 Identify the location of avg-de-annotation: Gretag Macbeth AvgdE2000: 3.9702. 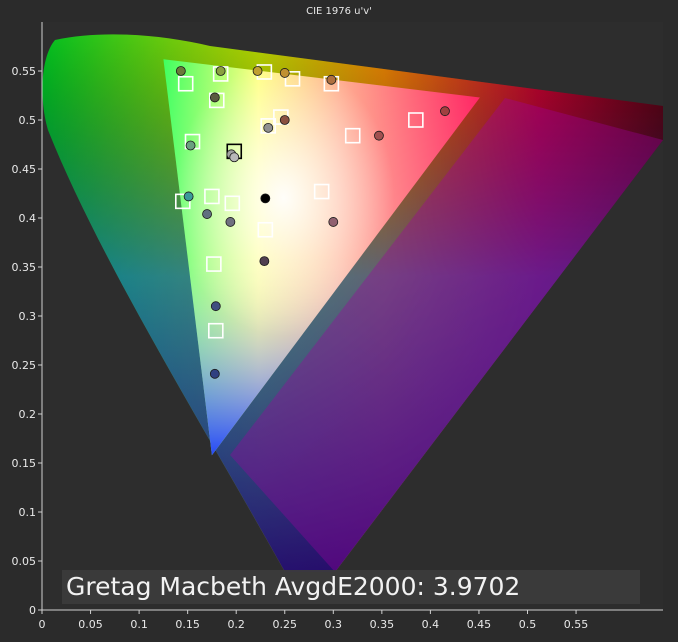
(351, 587).